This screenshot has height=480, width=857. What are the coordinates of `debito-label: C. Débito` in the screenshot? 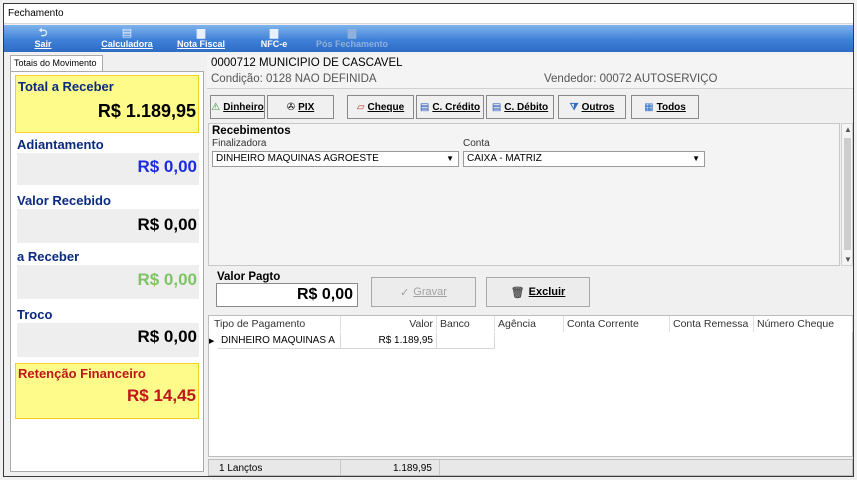 It's located at (526, 107).